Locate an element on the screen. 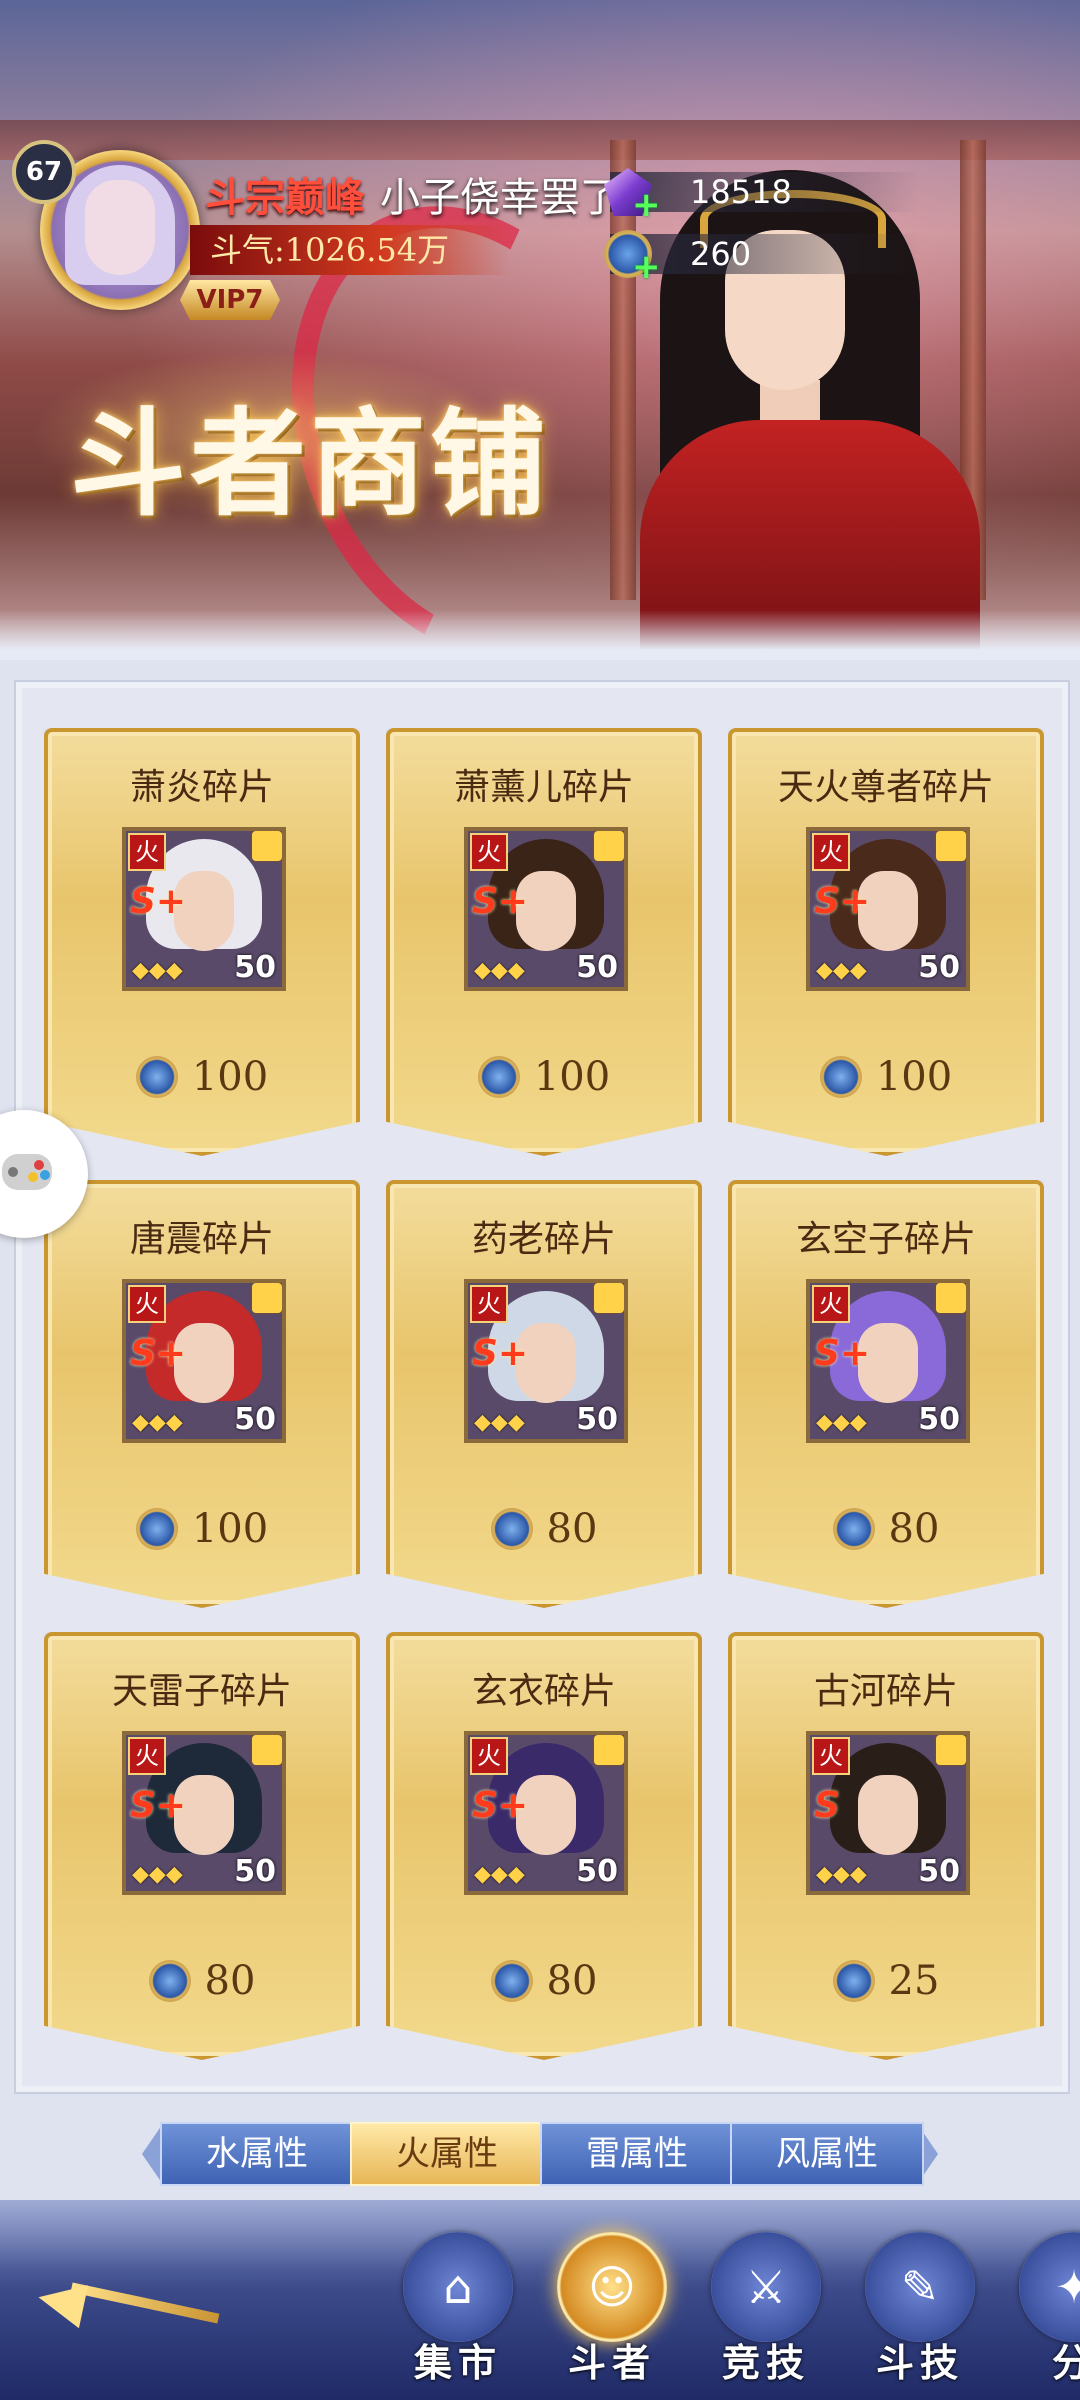 The height and width of the screenshot is (2400, 1080). shop-item-card: 萧薰儿碎片火 S+ ◆◆◆ 50 100 is located at coordinates (544, 942).